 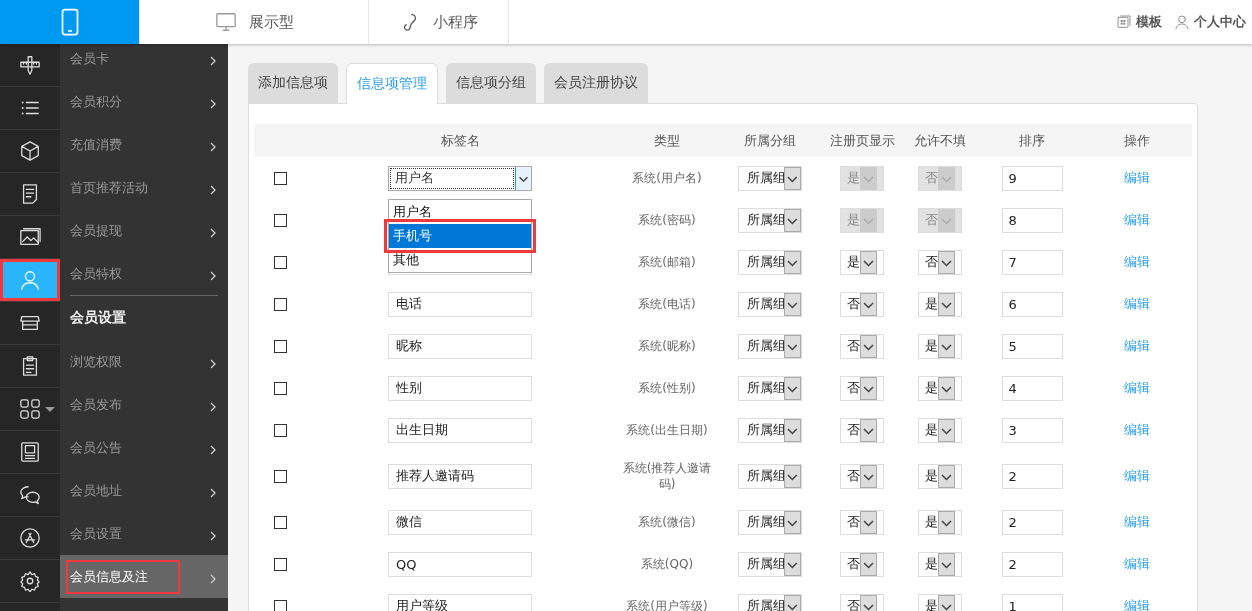 I want to click on menu-item: 会员提现, so click(x=144, y=230).